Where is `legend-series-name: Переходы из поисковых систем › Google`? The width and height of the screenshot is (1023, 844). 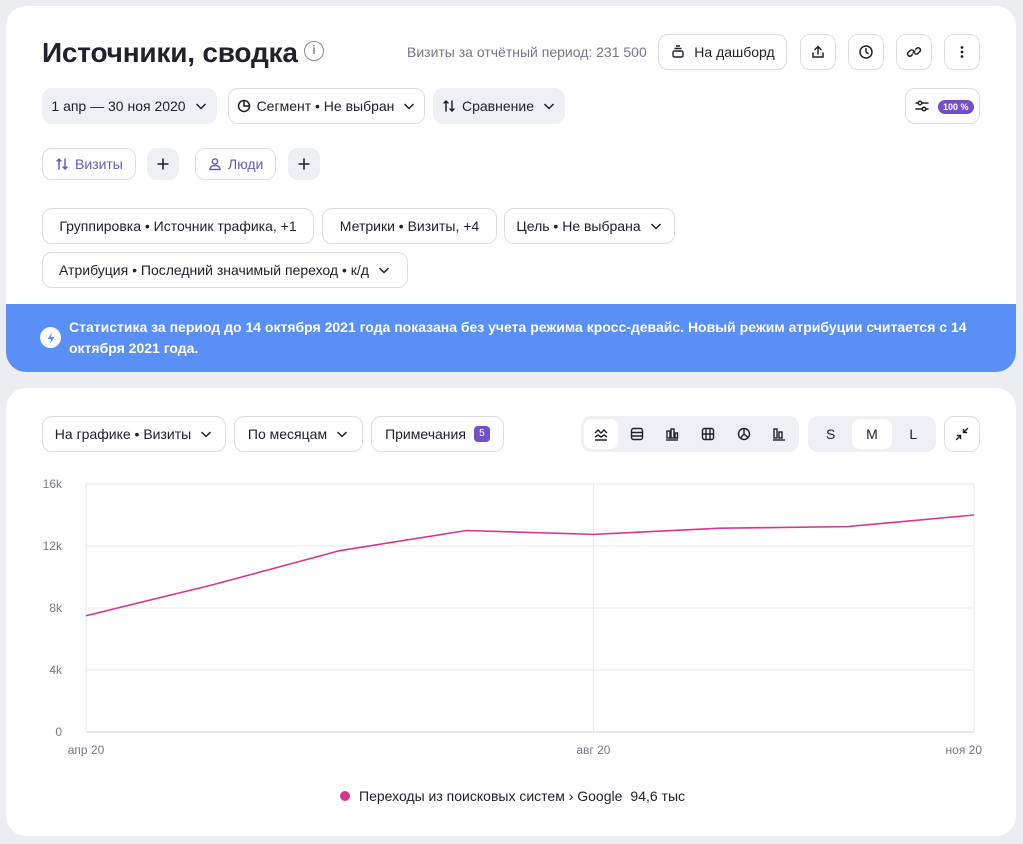
legend-series-name: Переходы из поисковых систем › Google is located at coordinates (491, 796).